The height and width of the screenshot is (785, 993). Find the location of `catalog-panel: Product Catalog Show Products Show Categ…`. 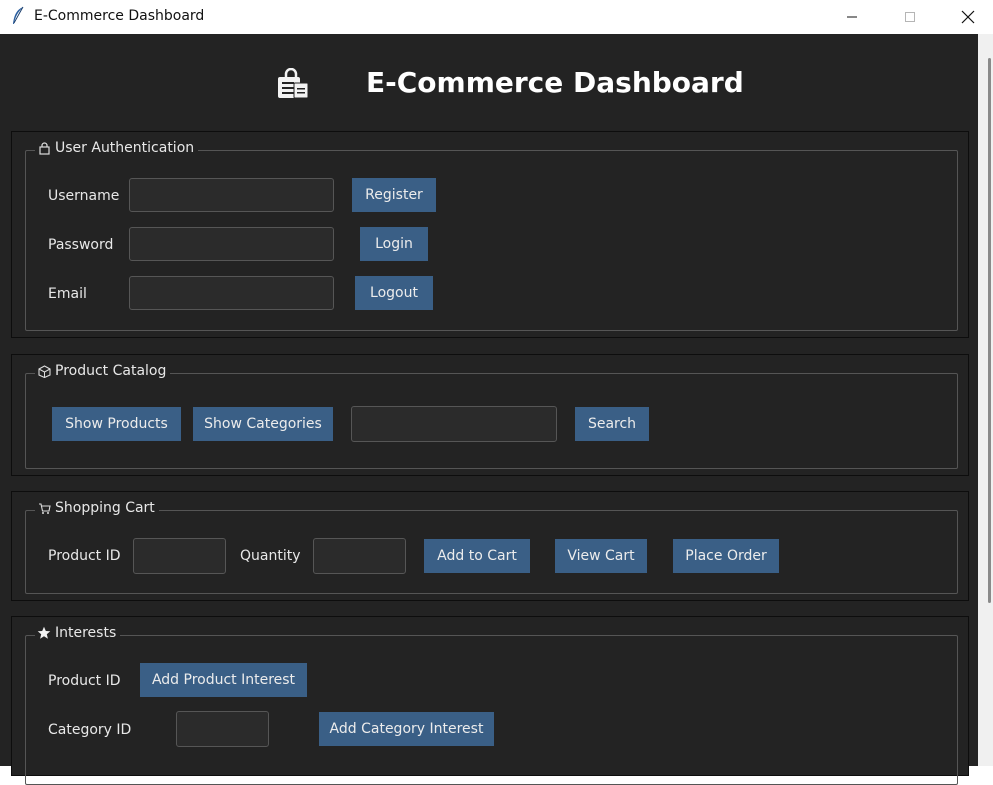

catalog-panel: Product Catalog Show Products Show Categ… is located at coordinates (490, 415).